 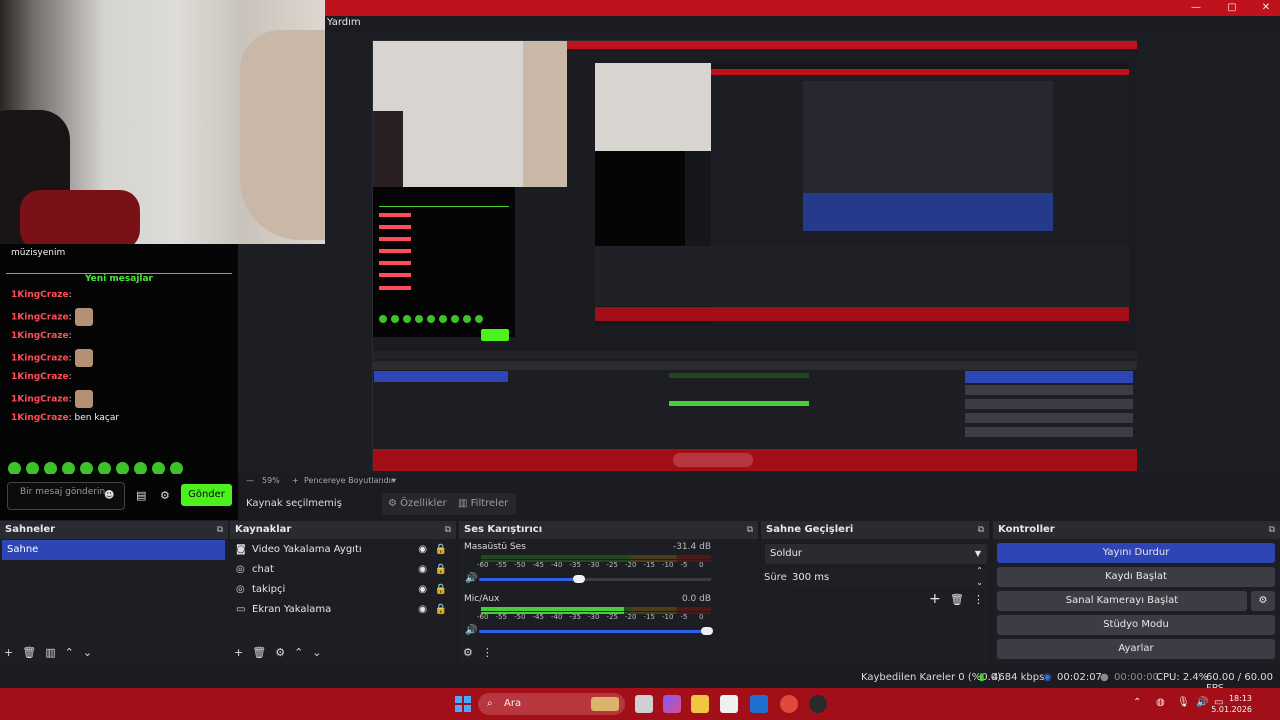 I want to click on channel-db: -31.4 dB, so click(x=691, y=547).